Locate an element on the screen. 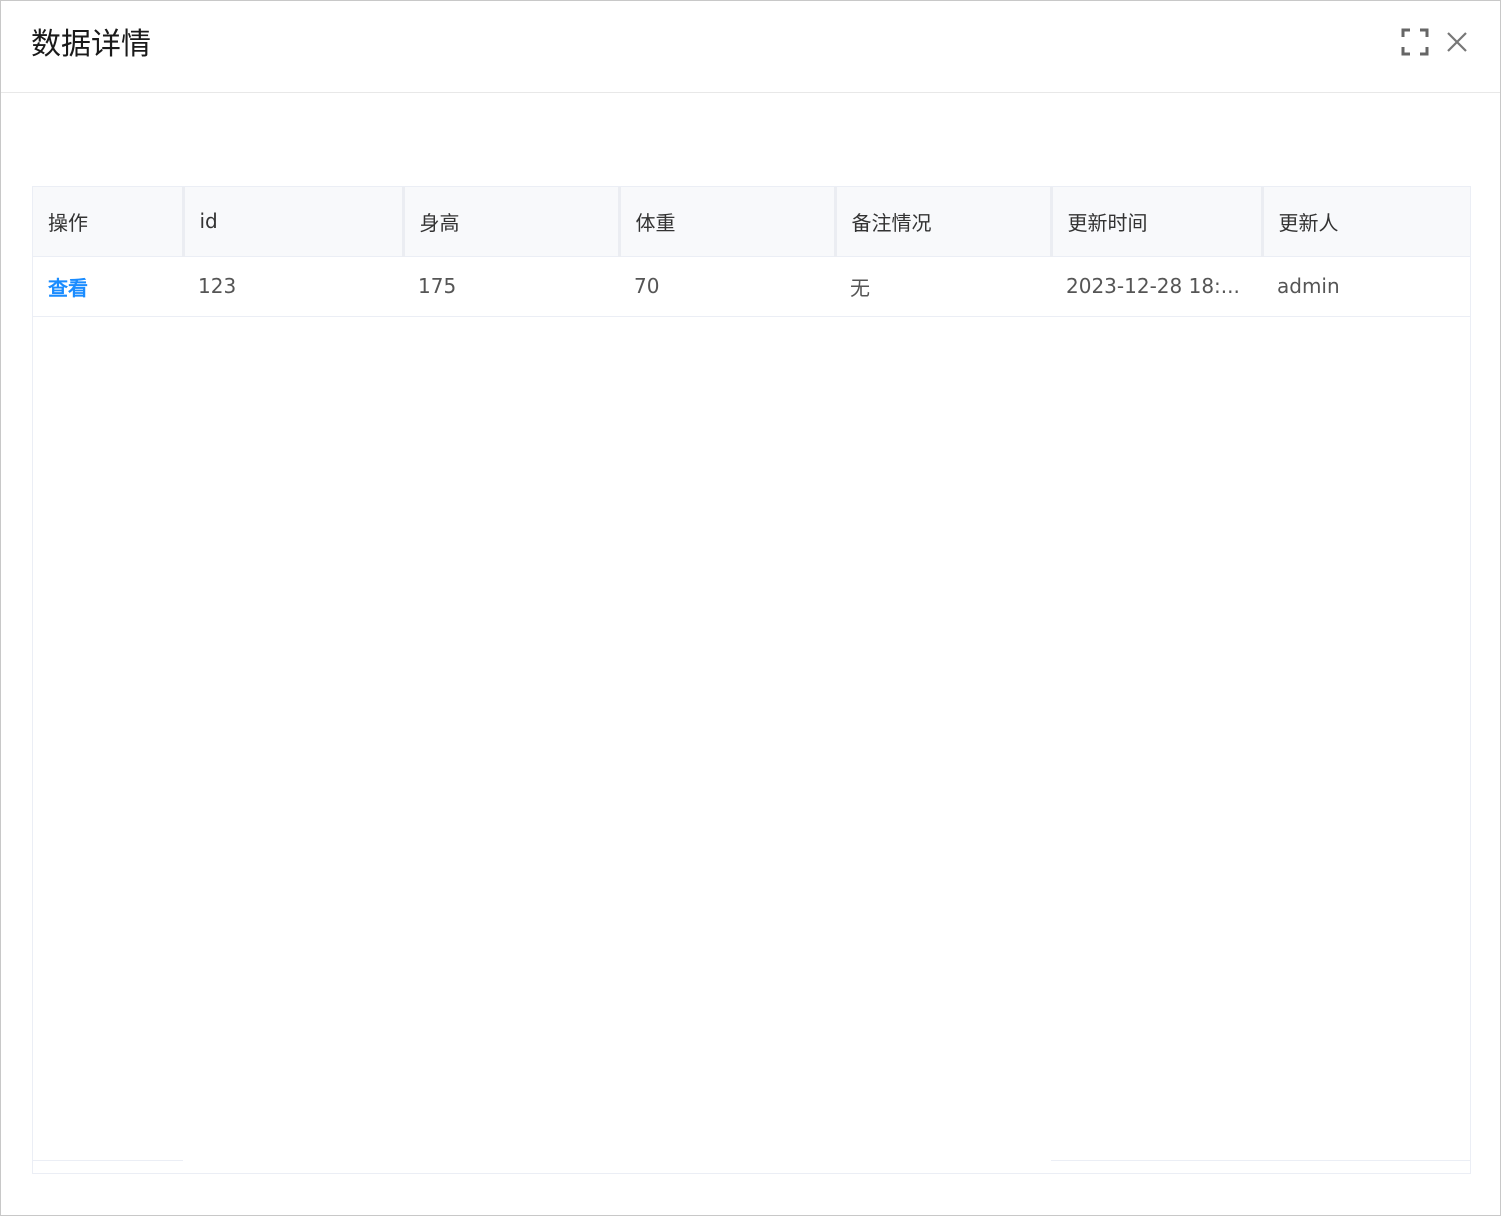 Image resolution: width=1503 pixels, height=1218 pixels. data-grid: 操作 id 身高 体重 备注情况 更新时间 更新人 查看 123 175 70 is located at coordinates (751, 252).